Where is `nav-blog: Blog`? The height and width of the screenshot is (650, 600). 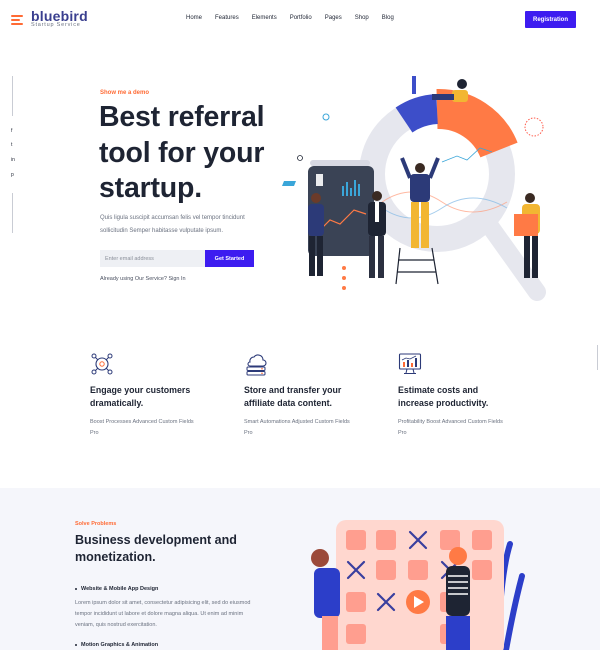 nav-blog: Blog is located at coordinates (388, 18).